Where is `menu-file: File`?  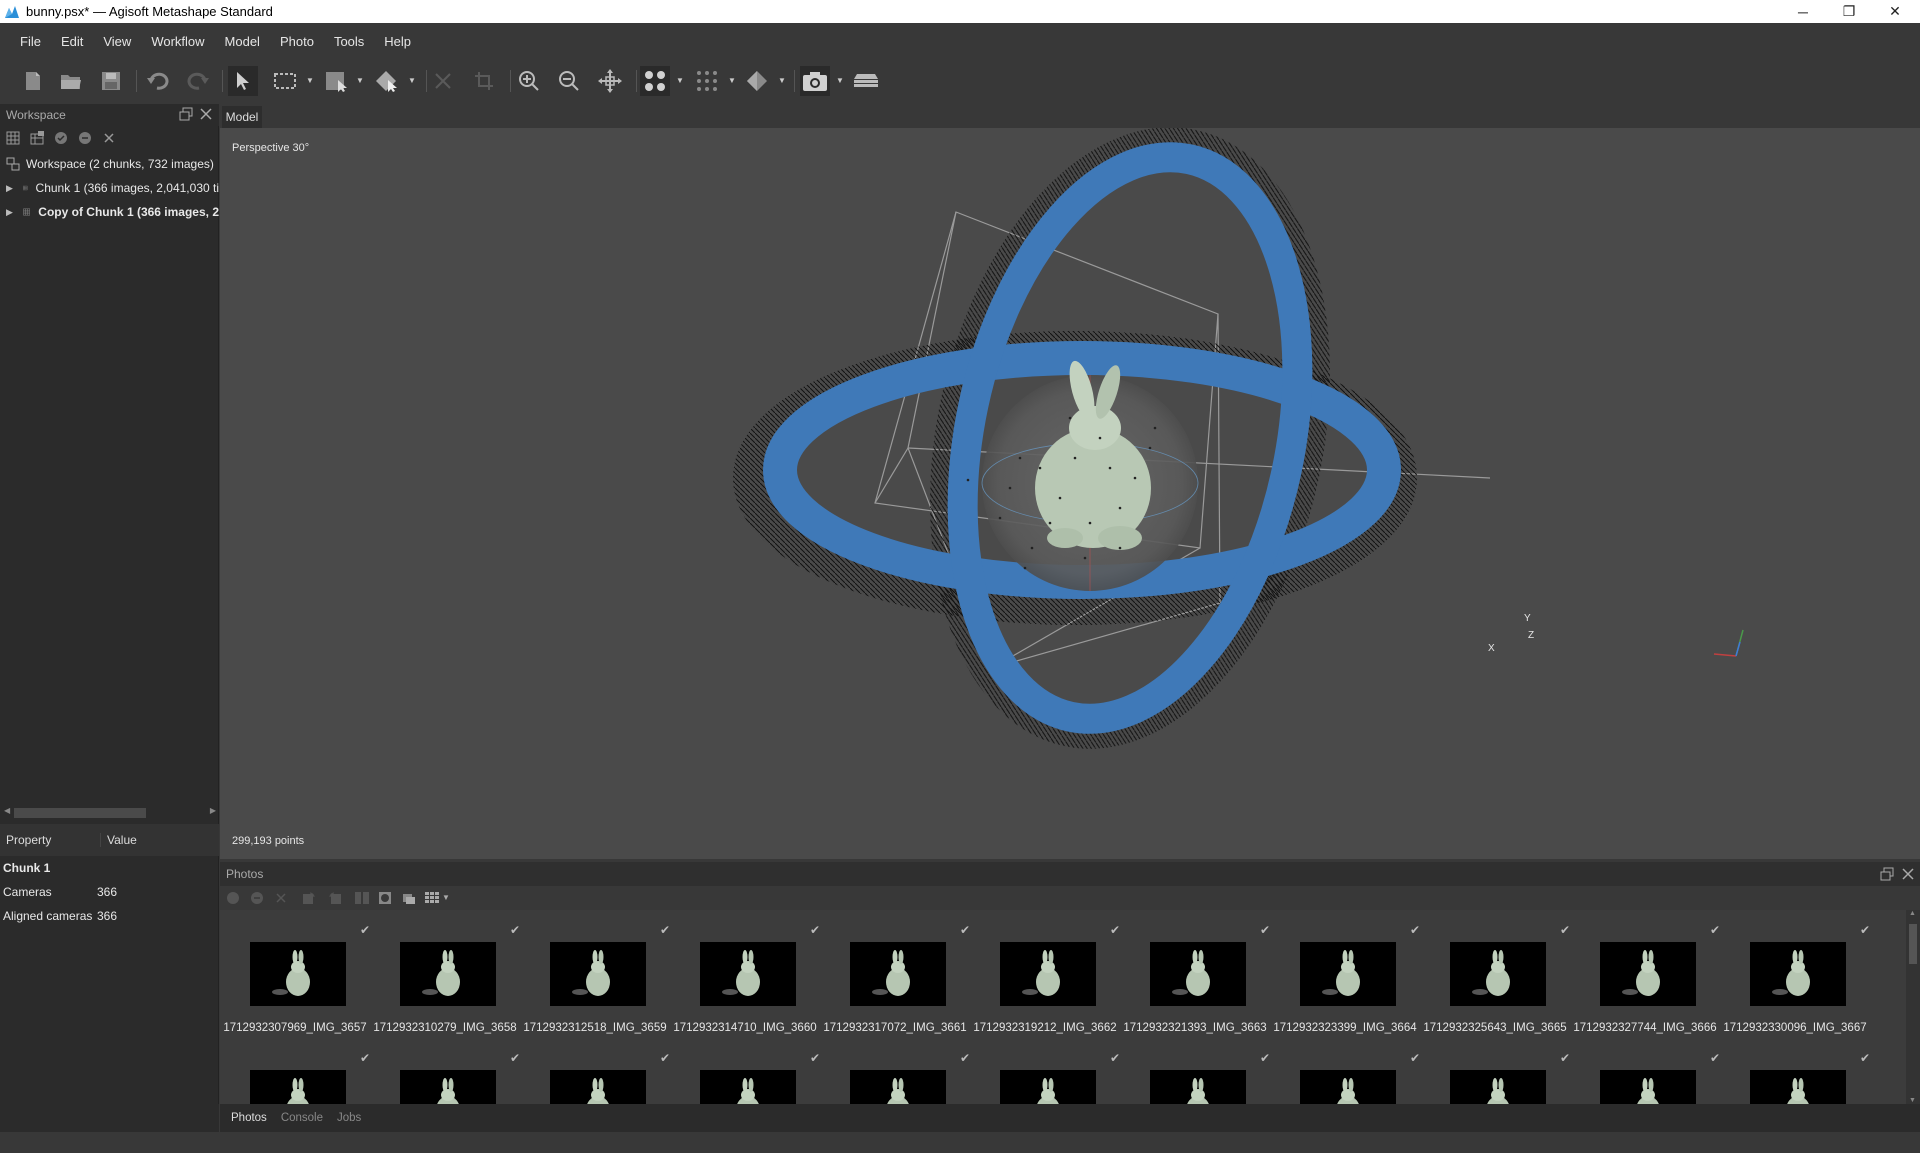
menu-file: File is located at coordinates (30, 41).